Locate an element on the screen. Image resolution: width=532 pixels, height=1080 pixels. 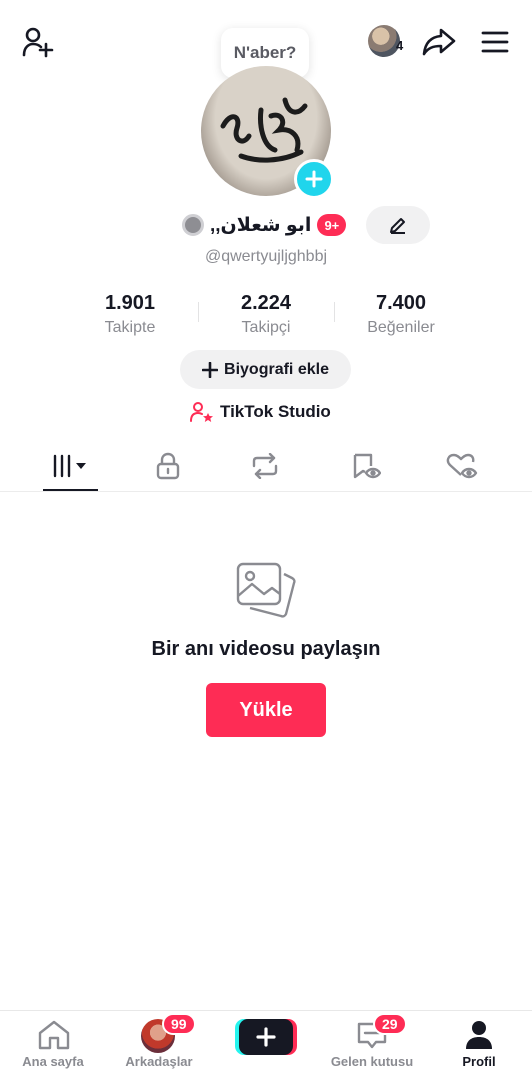
tab-videos is located at coordinates (70, 466).